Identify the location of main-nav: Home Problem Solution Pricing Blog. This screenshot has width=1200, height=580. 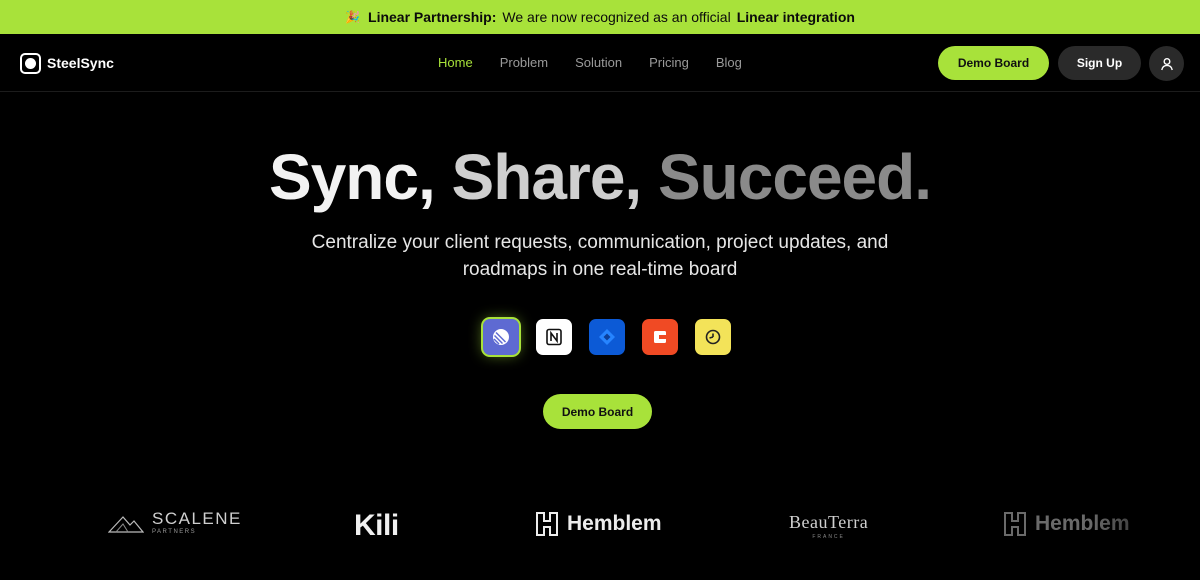
(590, 62).